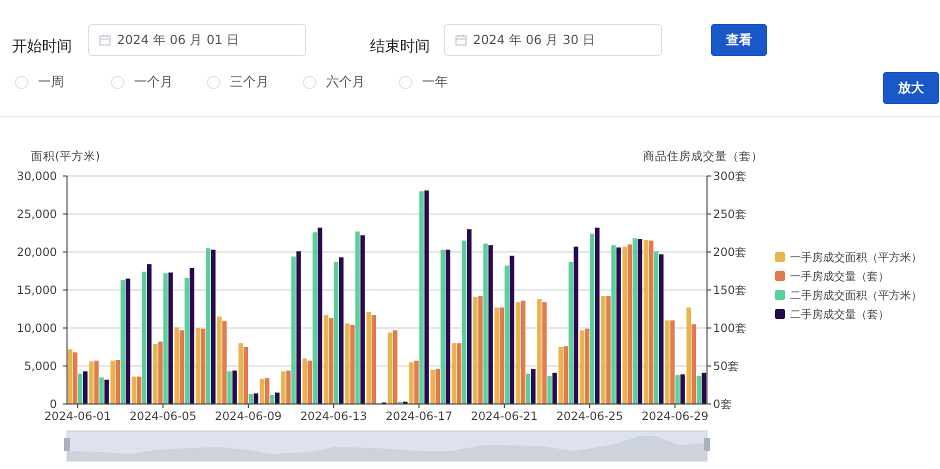 This screenshot has width=940, height=469. Describe the element at coordinates (65, 156) in the screenshot. I see `axis-title: 面积(平方米)` at that location.